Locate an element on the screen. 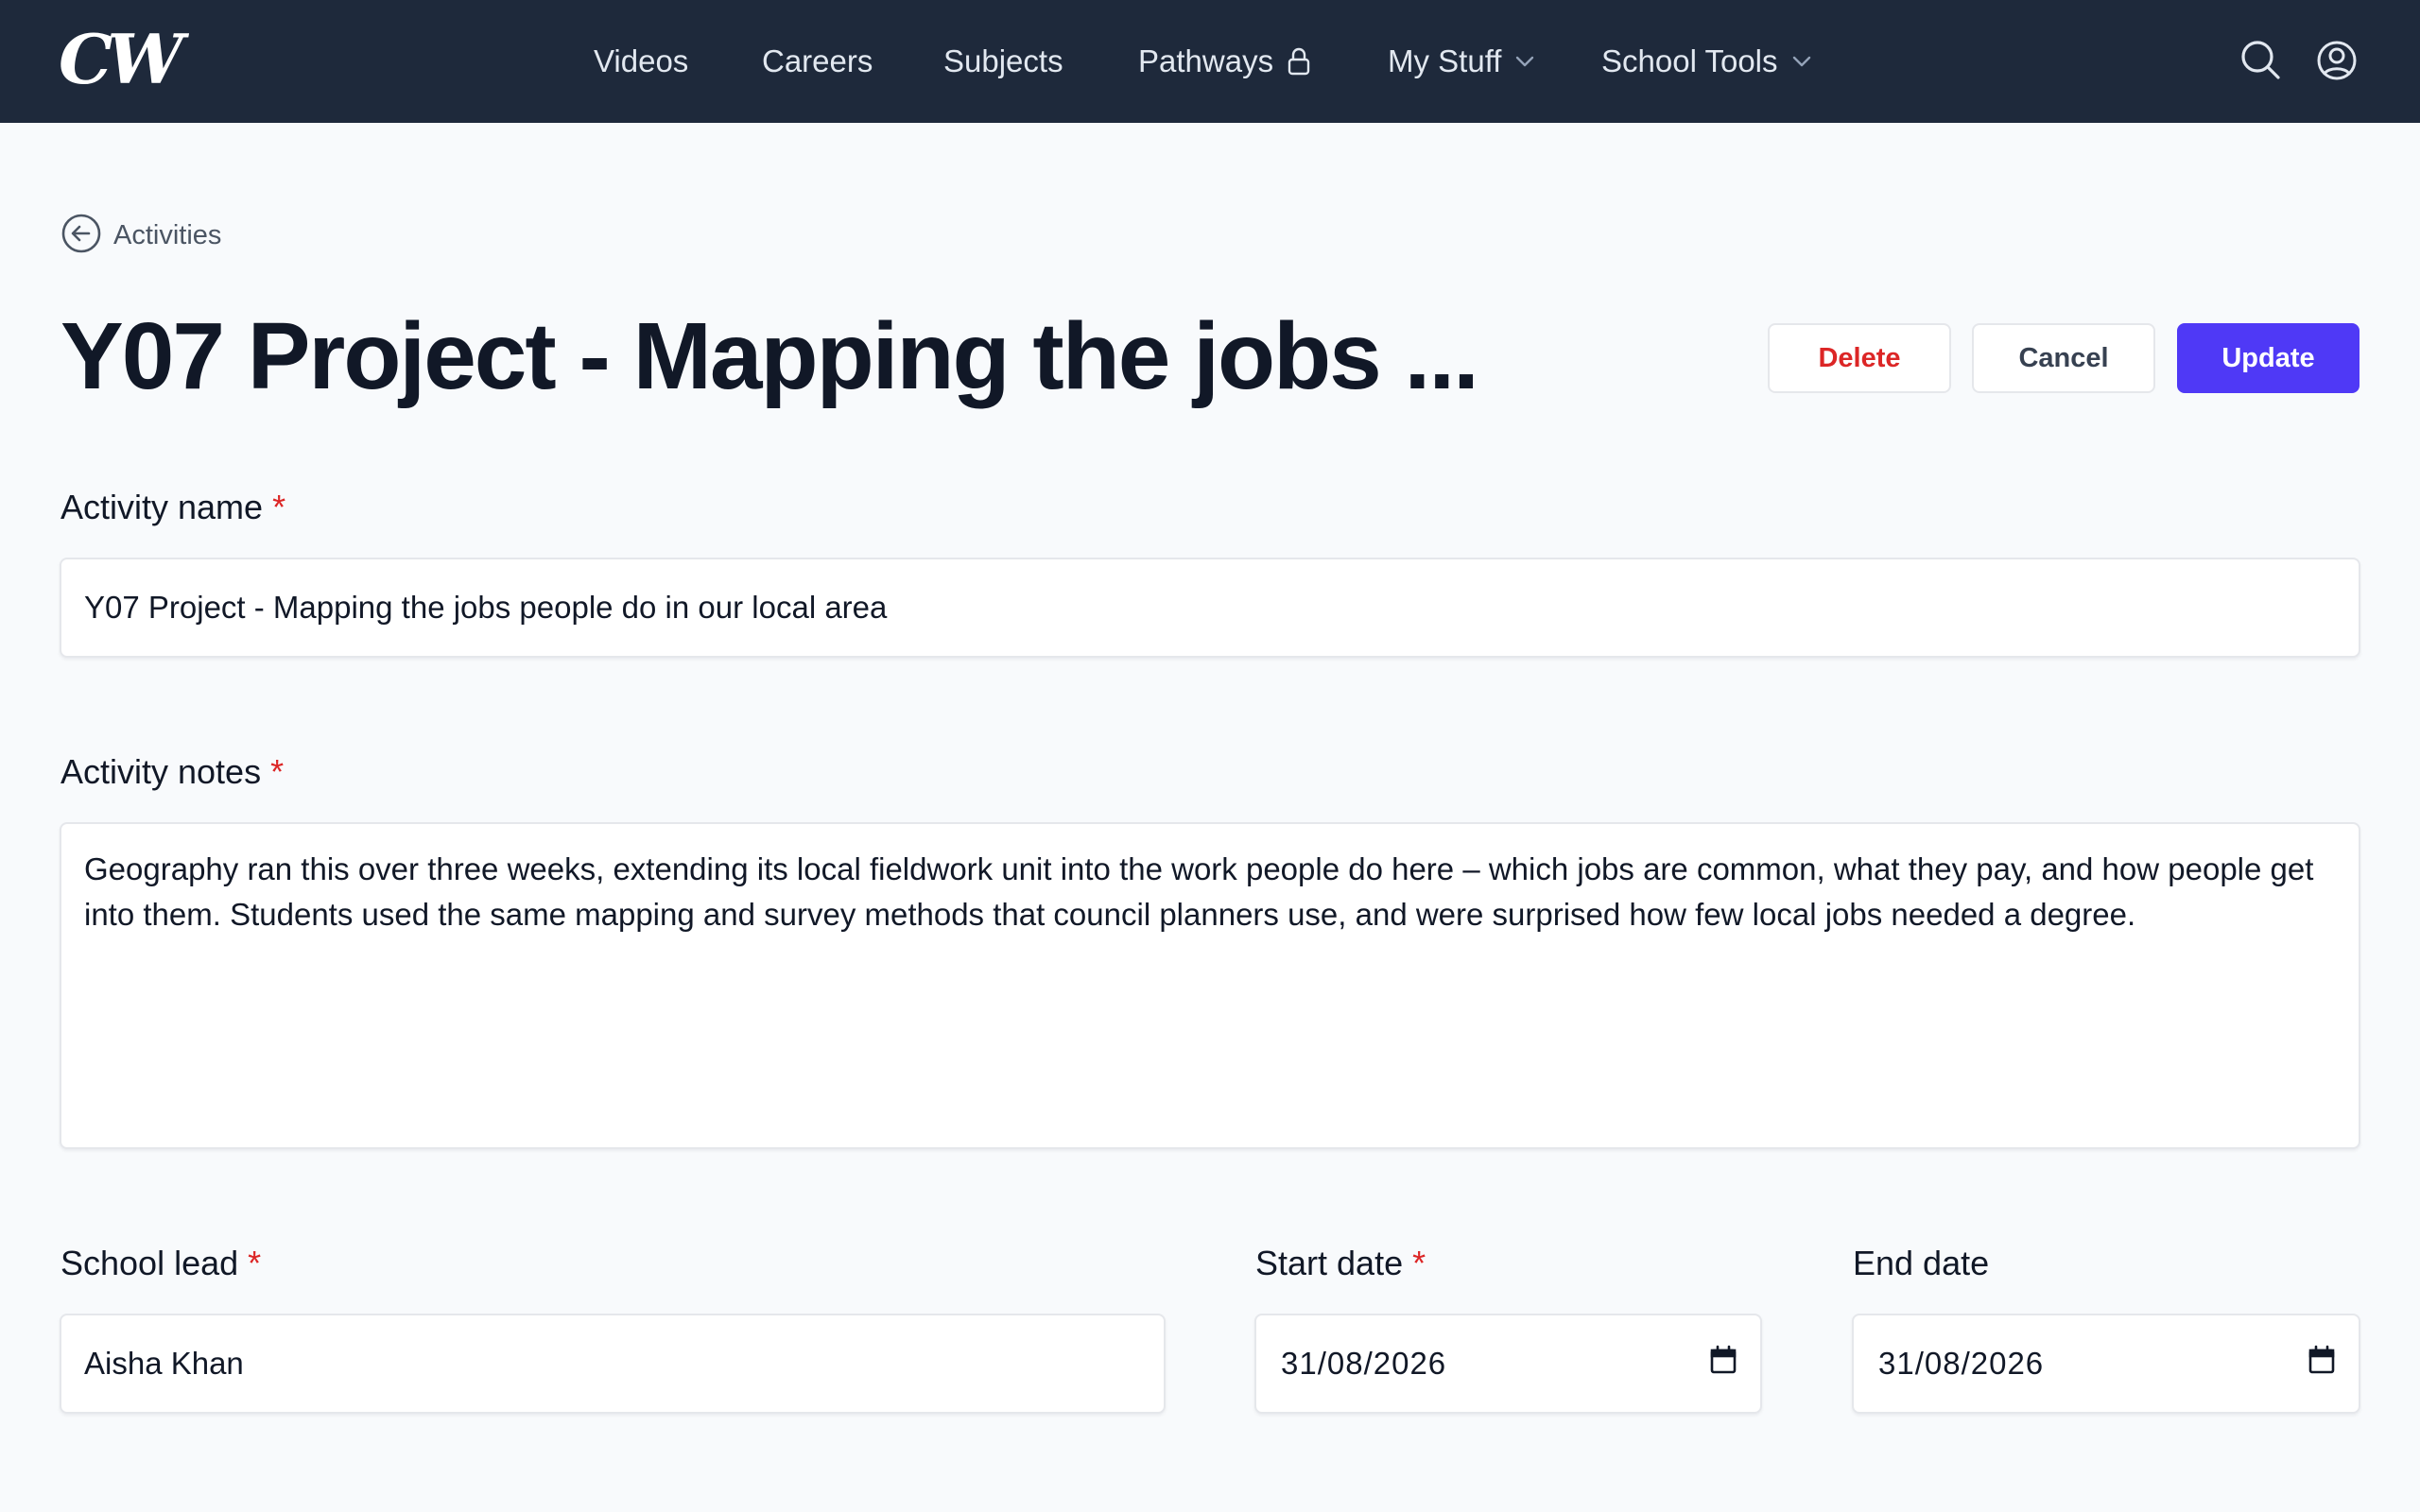 The width and height of the screenshot is (2420, 1512). nav-item-videos: Videos is located at coordinates (641, 61).